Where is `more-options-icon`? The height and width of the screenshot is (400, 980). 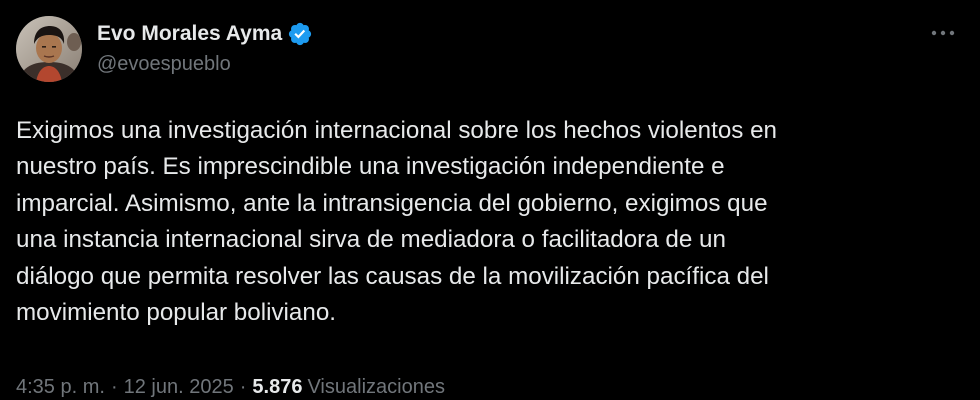
more-options-icon is located at coordinates (943, 33).